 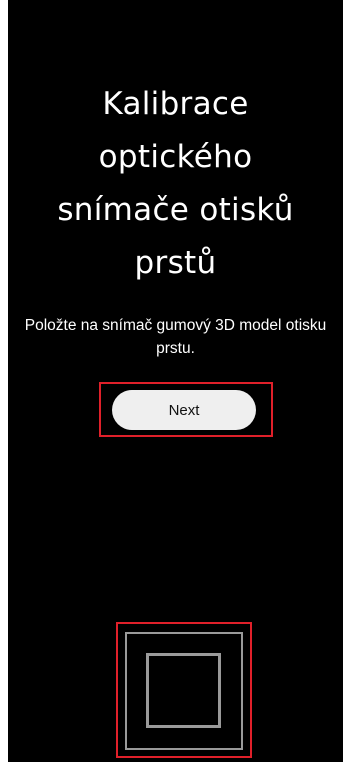 What do you see at coordinates (183, 690) in the screenshot?
I see `sensor-target-square` at bounding box center [183, 690].